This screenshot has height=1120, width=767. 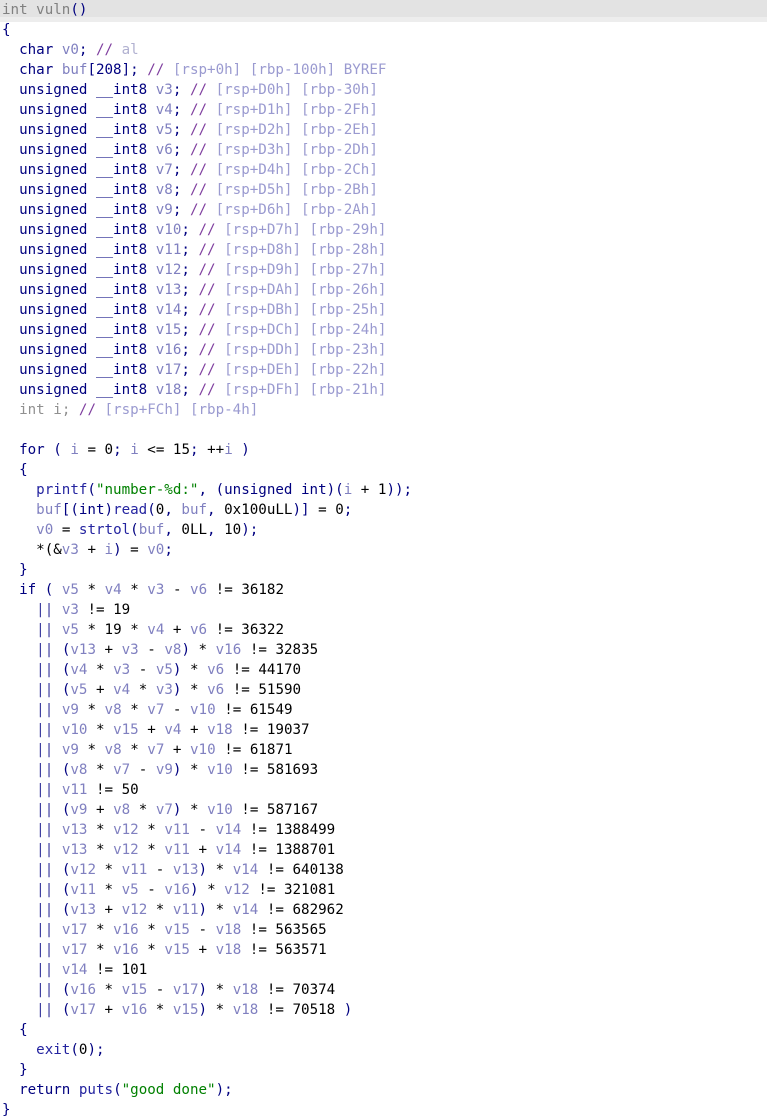 What do you see at coordinates (383, 1090) in the screenshot?
I see `stmt-return: return puts("good done");` at bounding box center [383, 1090].